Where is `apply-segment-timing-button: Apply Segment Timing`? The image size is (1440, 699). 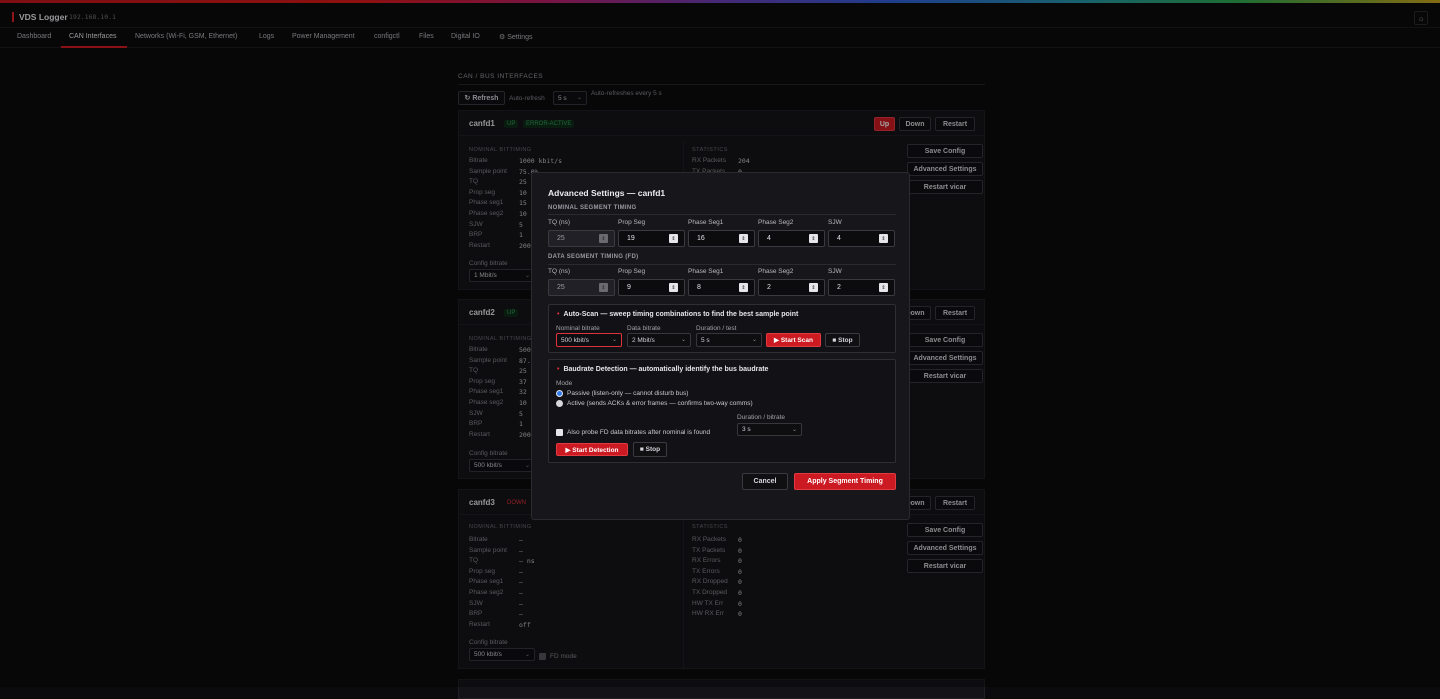
apply-segment-timing-button: Apply Segment Timing is located at coordinates (845, 481).